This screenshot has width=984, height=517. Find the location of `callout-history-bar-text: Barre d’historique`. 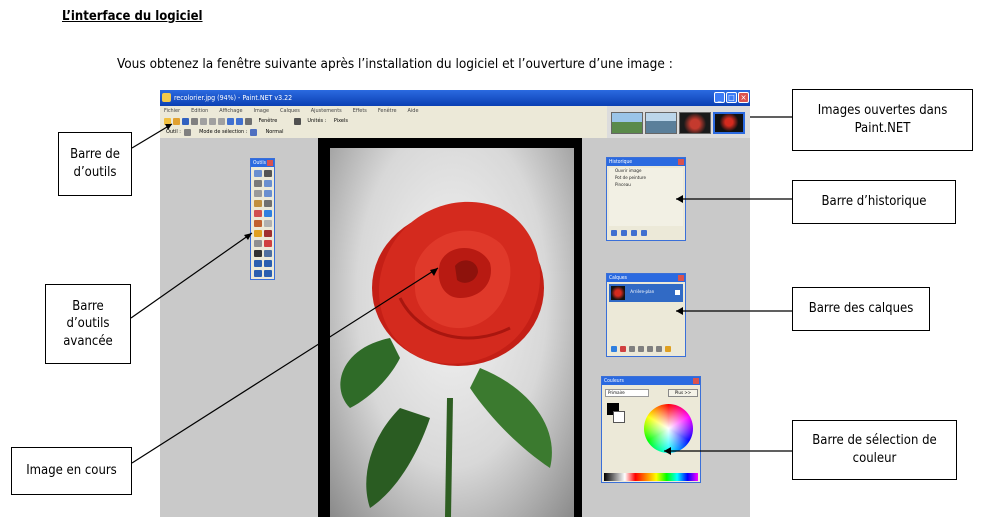

callout-history-bar-text: Barre d’historique is located at coordinates (874, 202).